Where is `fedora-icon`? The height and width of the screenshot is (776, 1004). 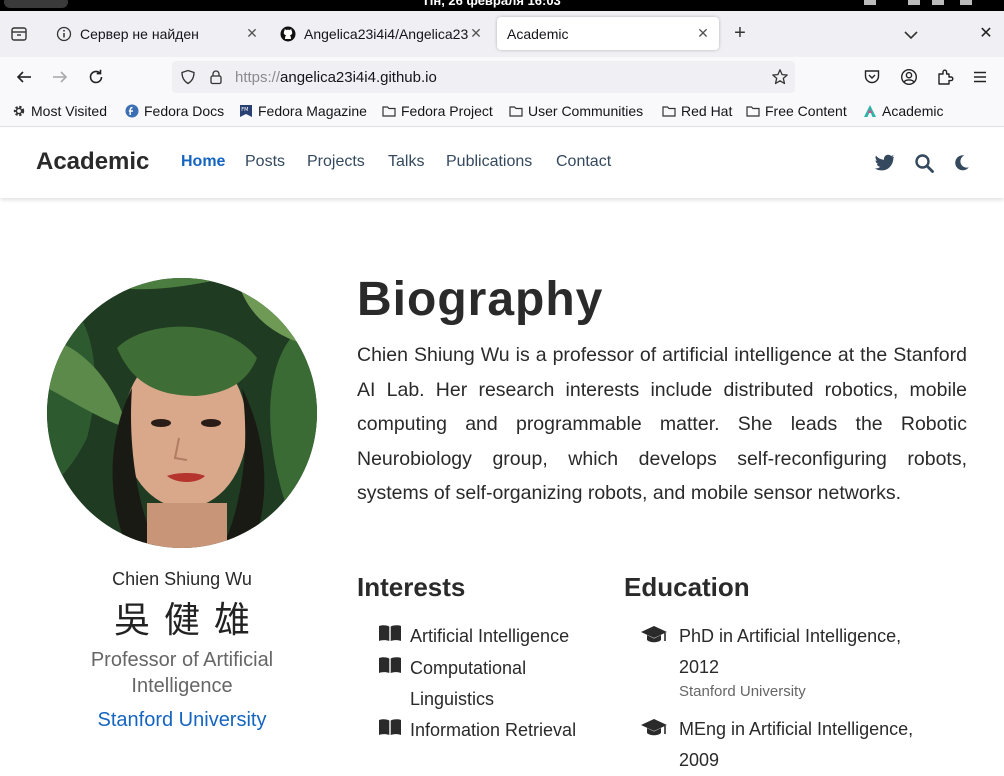 fedora-icon is located at coordinates (132, 111).